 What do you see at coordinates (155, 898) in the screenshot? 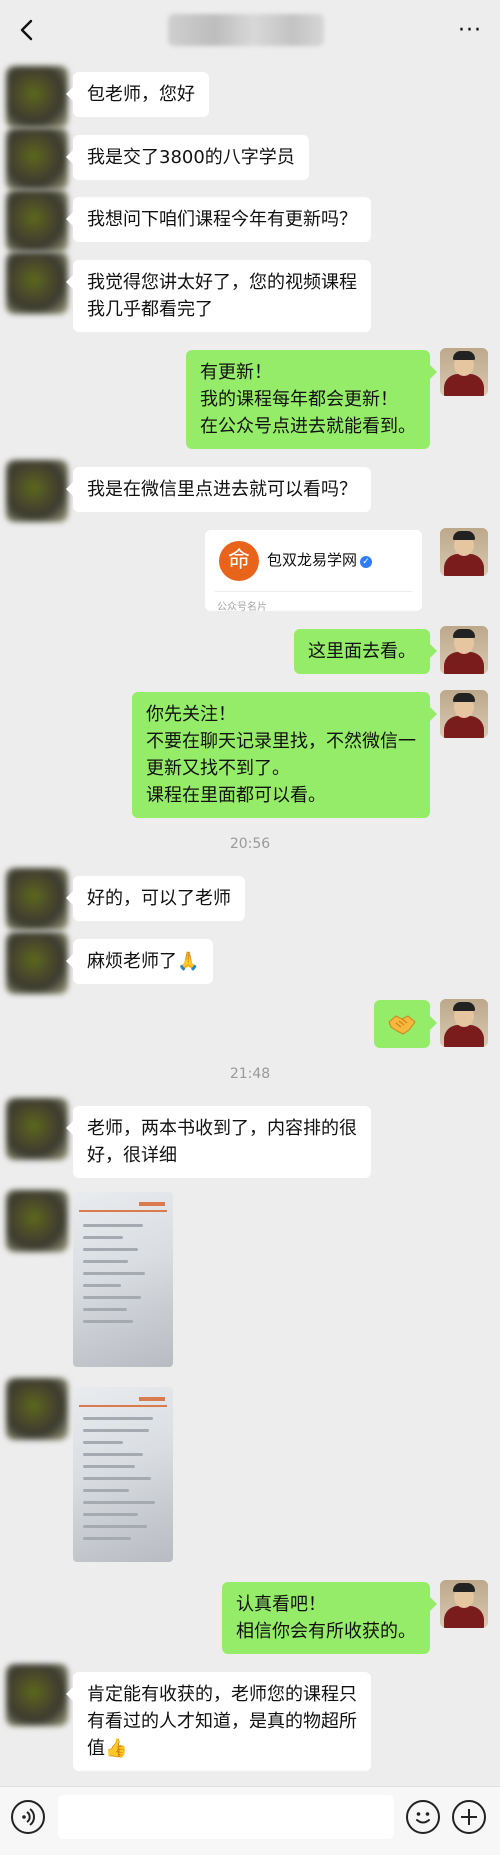
I see `message-bubble: 好的，可以了老师` at bounding box center [155, 898].